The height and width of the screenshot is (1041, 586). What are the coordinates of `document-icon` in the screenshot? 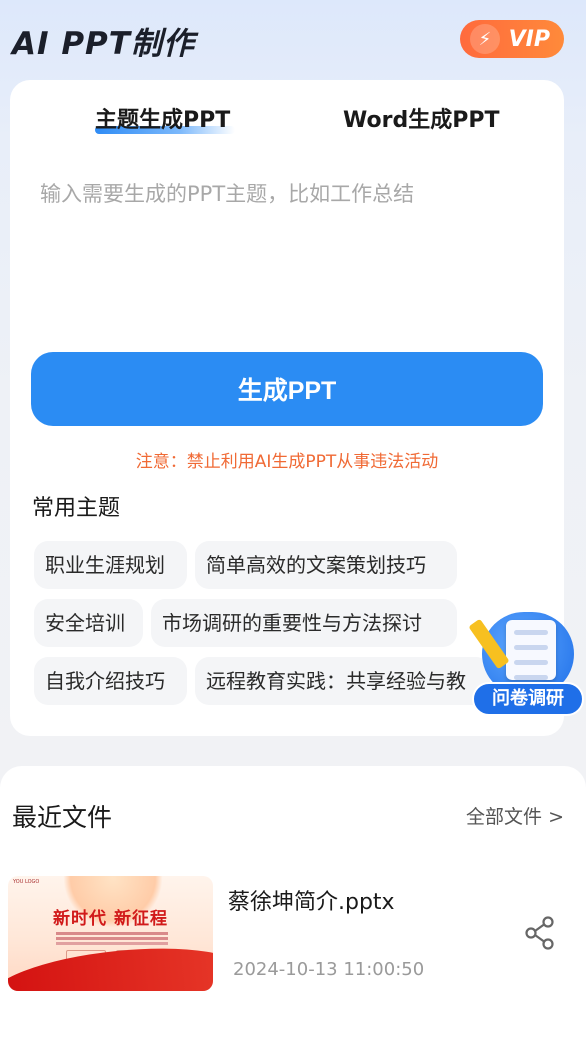 It's located at (531, 650).